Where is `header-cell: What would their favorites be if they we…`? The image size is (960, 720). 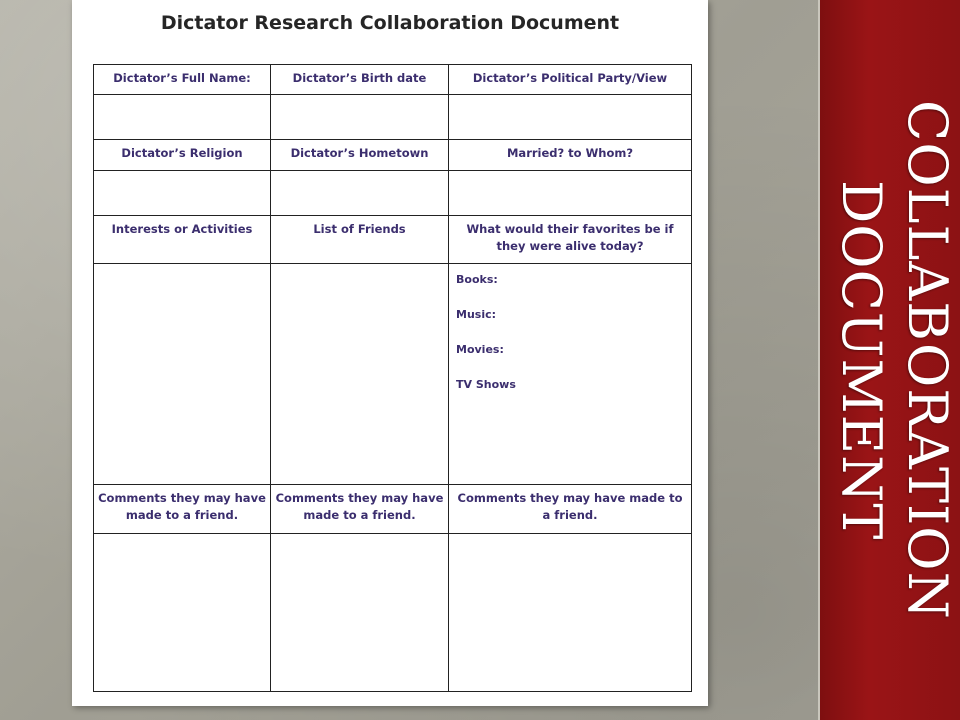 header-cell: What would their favorites be if they we… is located at coordinates (570, 239).